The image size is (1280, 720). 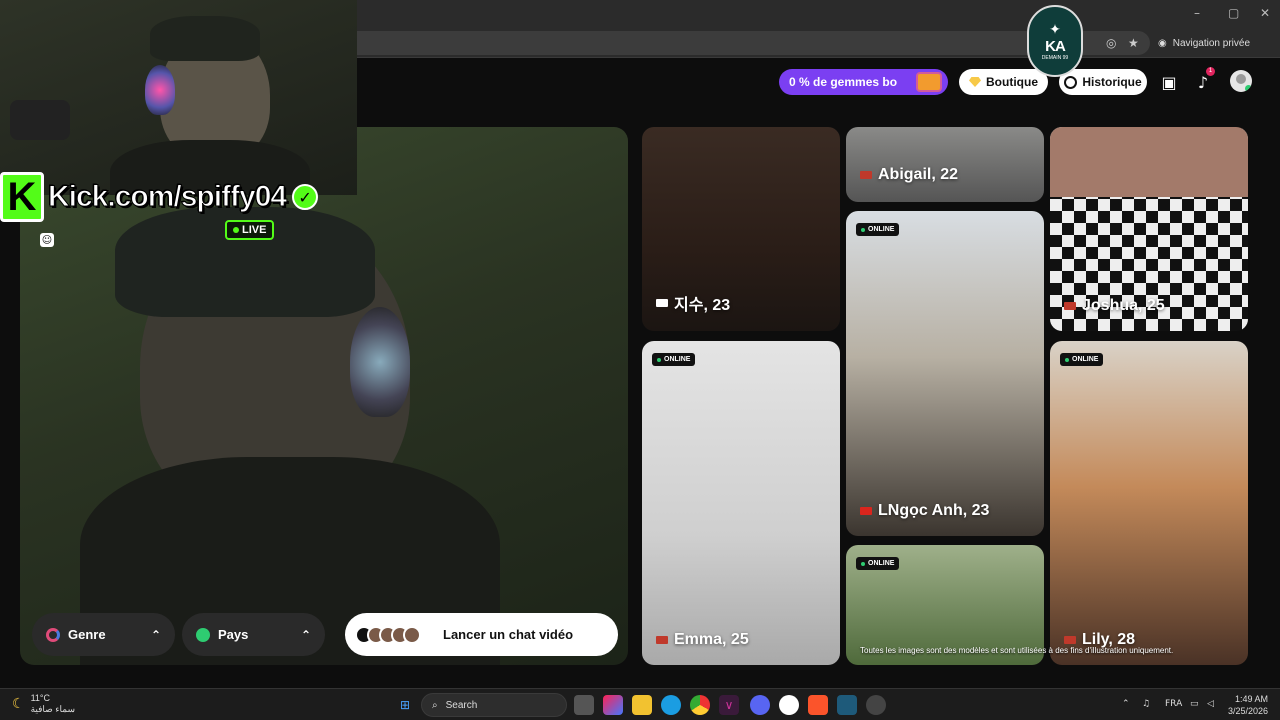 I want to click on globe-icon, so click(x=203, y=634).